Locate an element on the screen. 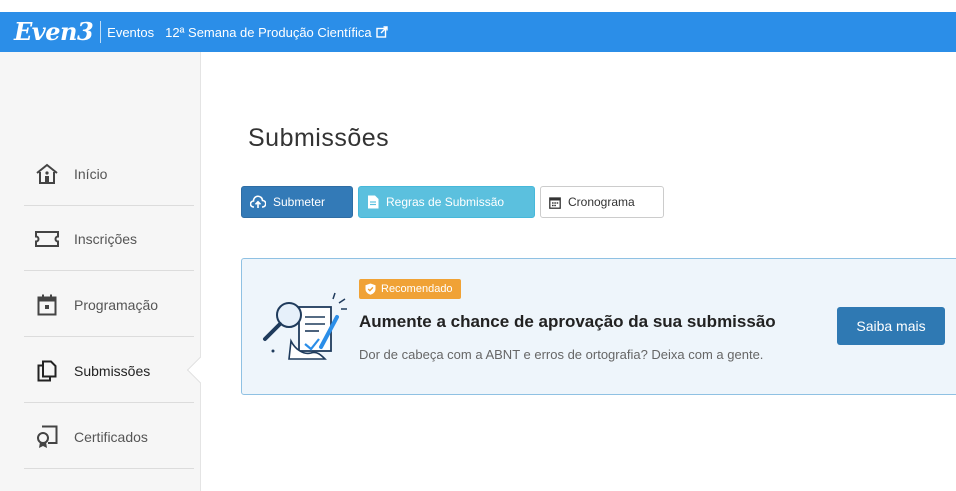 The height and width of the screenshot is (491, 956). event-name-label: 12ª Semana de Produção Científica is located at coordinates (268, 32).